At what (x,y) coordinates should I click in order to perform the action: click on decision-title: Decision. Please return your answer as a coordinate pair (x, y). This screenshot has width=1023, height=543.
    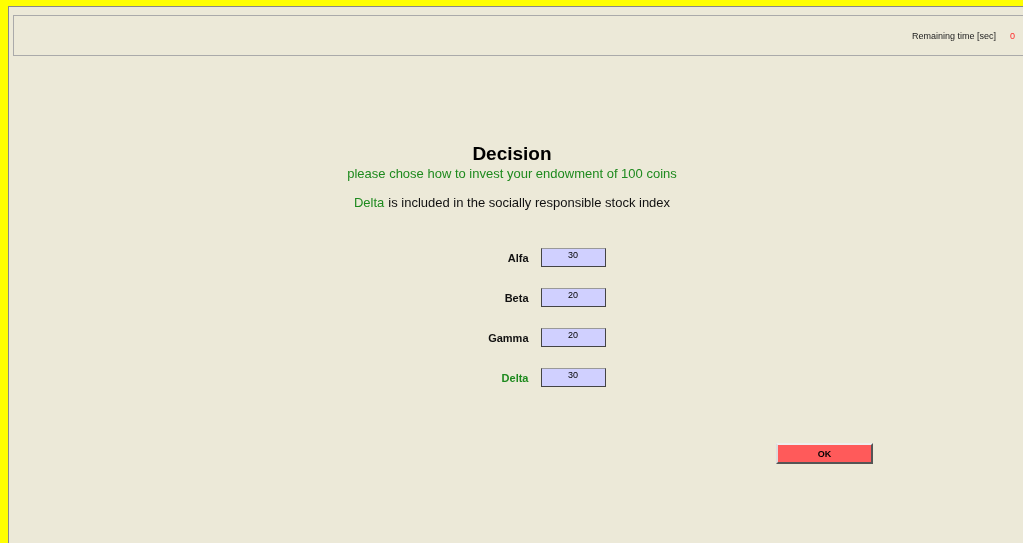
    Looking at the image, I should click on (512, 154).